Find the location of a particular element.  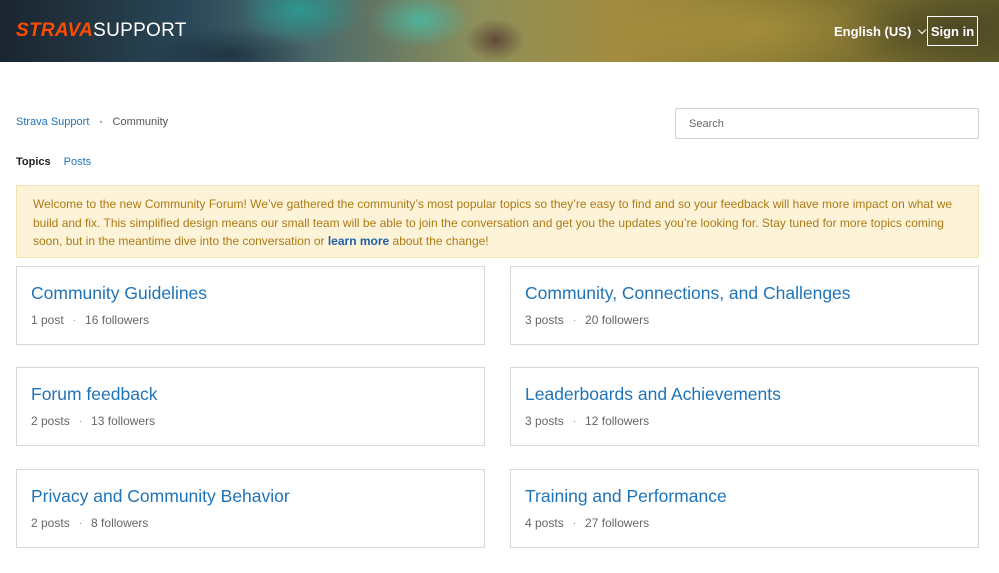

topic-card: Forum feedback 2 posts · 13 followers is located at coordinates (250, 406).